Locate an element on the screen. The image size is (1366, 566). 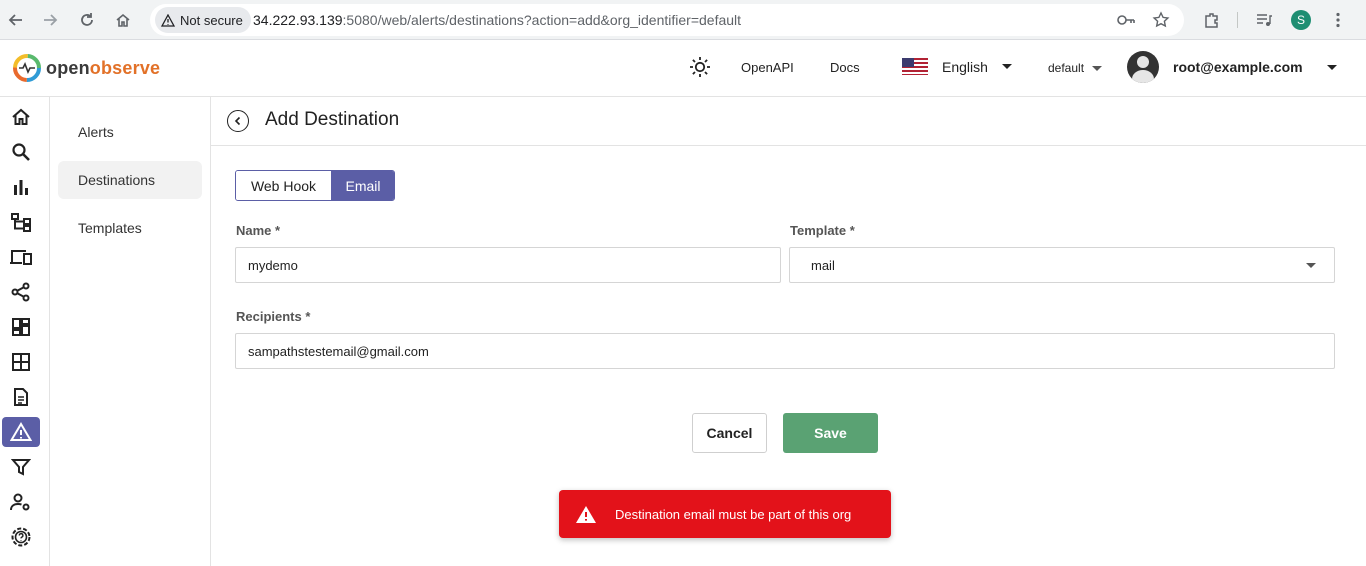
alerts-submenu: Alerts Destinations Templates is located at coordinates (130, 331).